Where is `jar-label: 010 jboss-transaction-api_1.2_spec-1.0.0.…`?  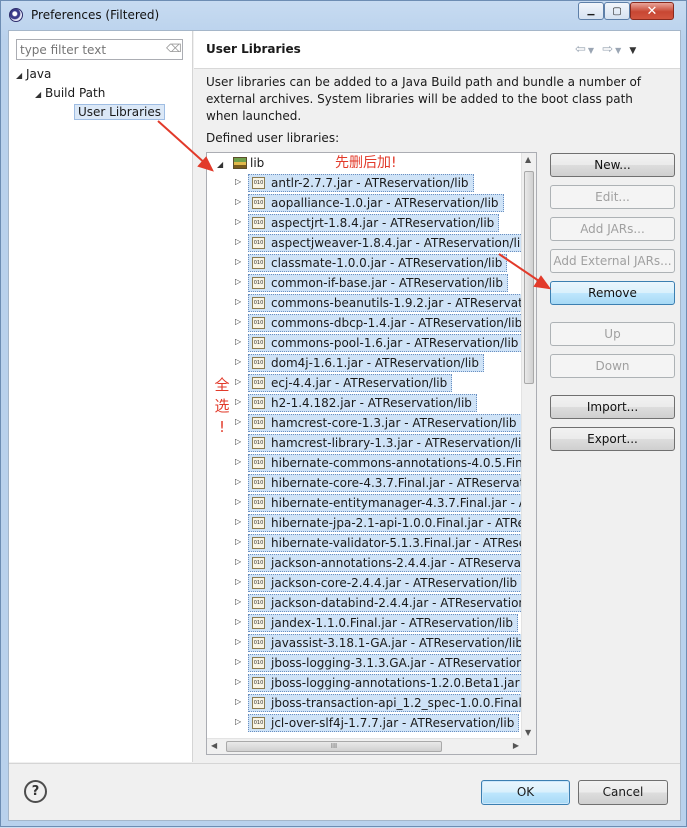 jar-label: 010 jboss-transaction-api_1.2_spec-1.0.0.… is located at coordinates (392, 703).